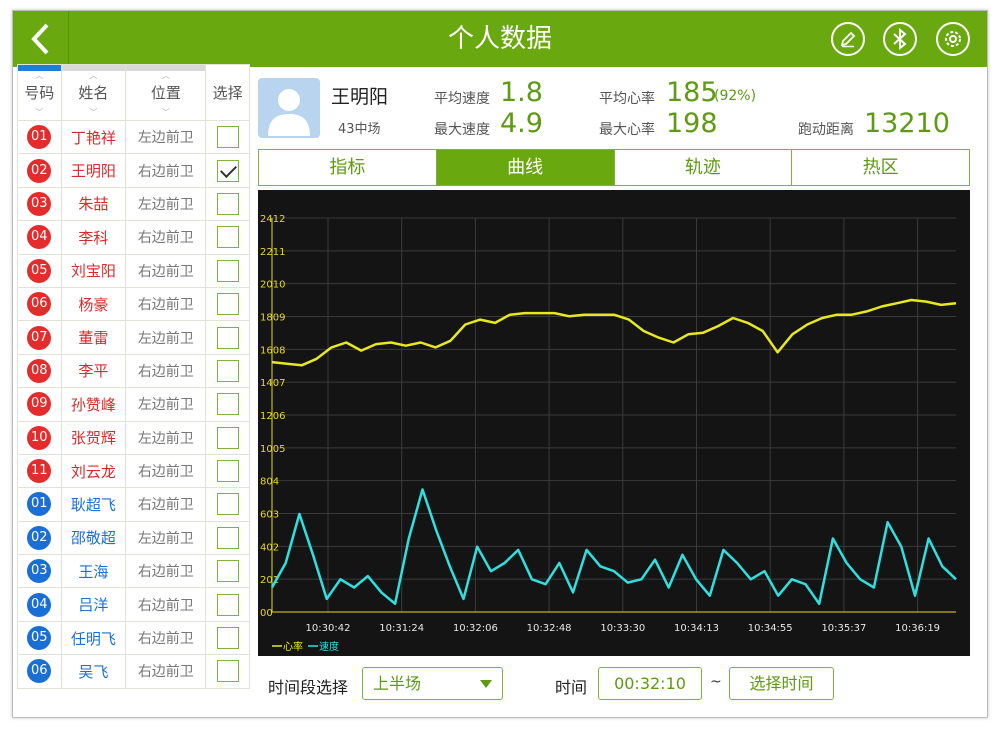  Describe the element at coordinates (486, 684) in the screenshot. I see `dropdown-arrow-icon` at that location.